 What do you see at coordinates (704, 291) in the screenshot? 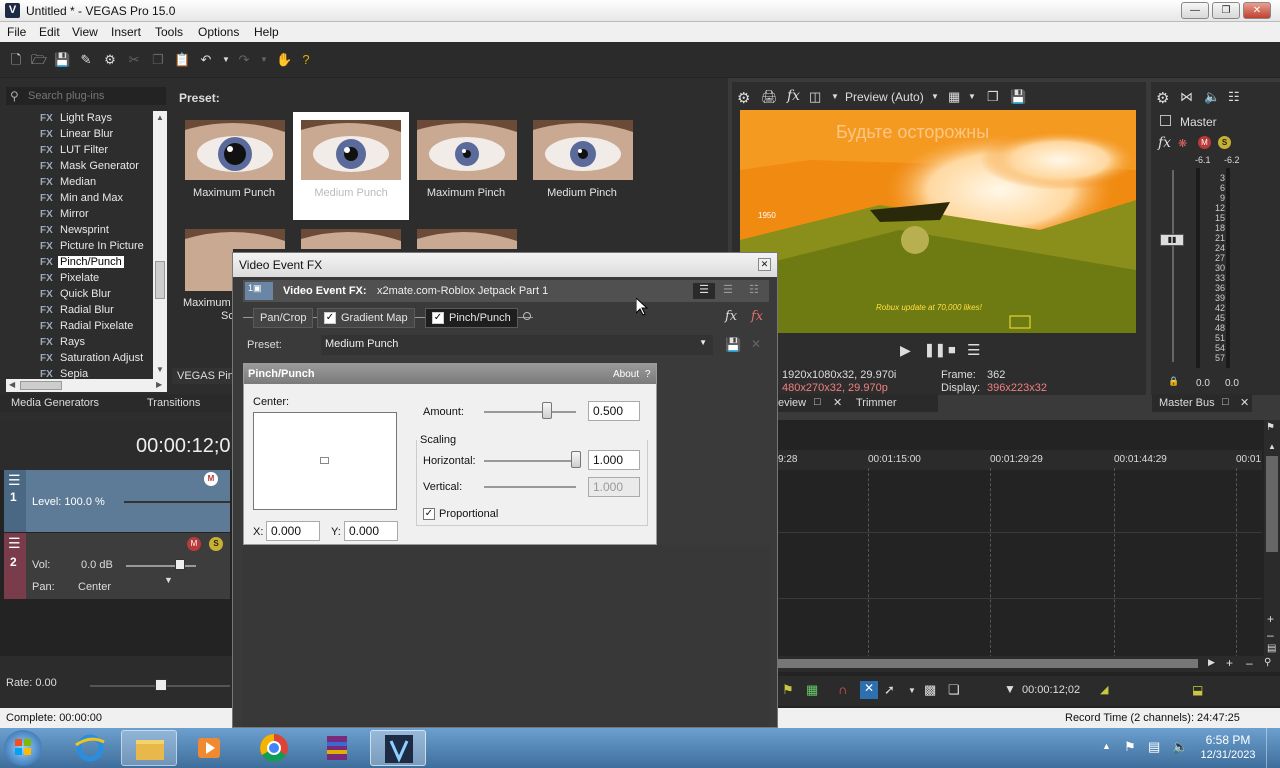
I see `layout-list-icon: ☰` at bounding box center [704, 291].